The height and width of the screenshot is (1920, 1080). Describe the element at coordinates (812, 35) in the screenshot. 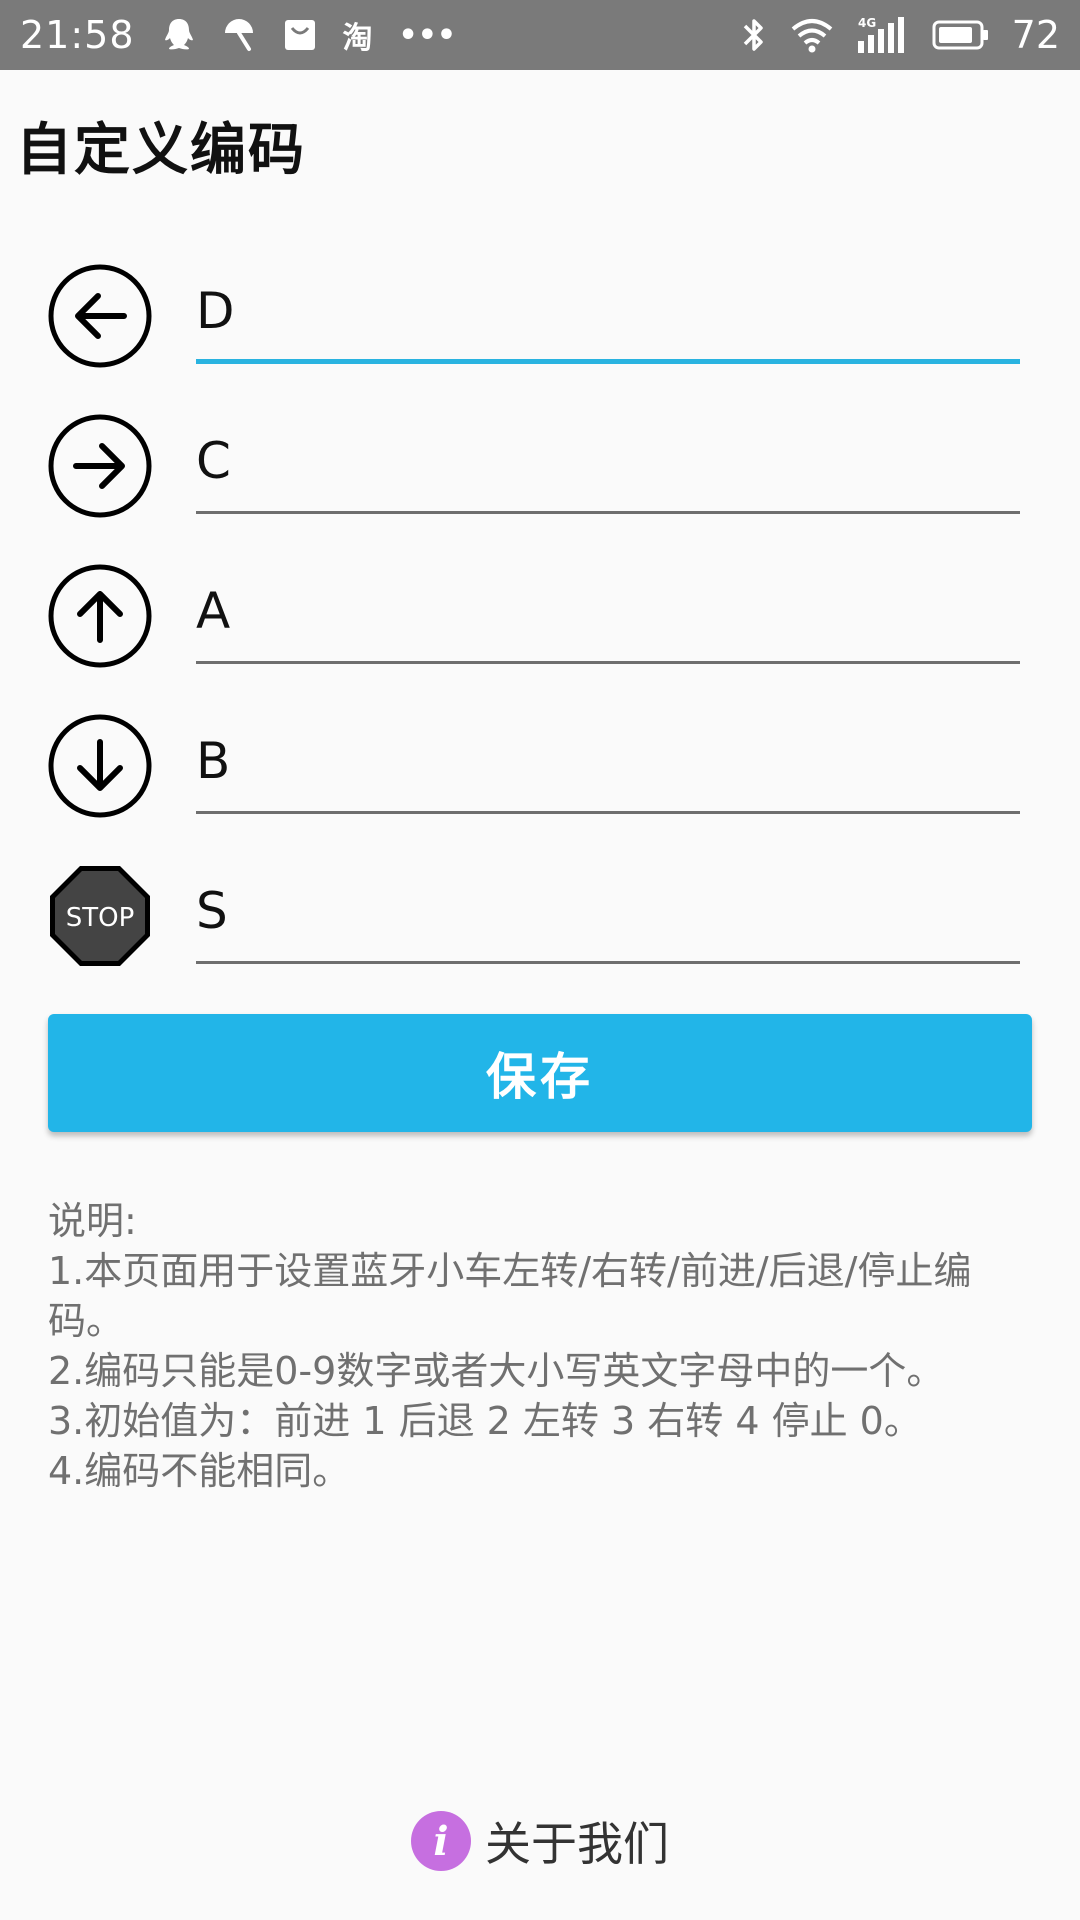

I see `wifi-icon` at that location.